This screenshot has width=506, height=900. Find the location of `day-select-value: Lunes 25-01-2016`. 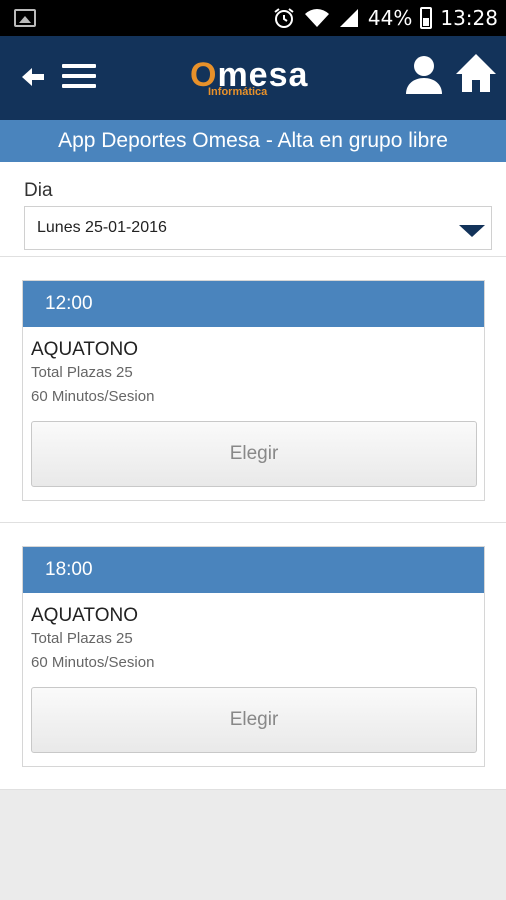

day-select-value: Lunes 25-01-2016 is located at coordinates (102, 227).